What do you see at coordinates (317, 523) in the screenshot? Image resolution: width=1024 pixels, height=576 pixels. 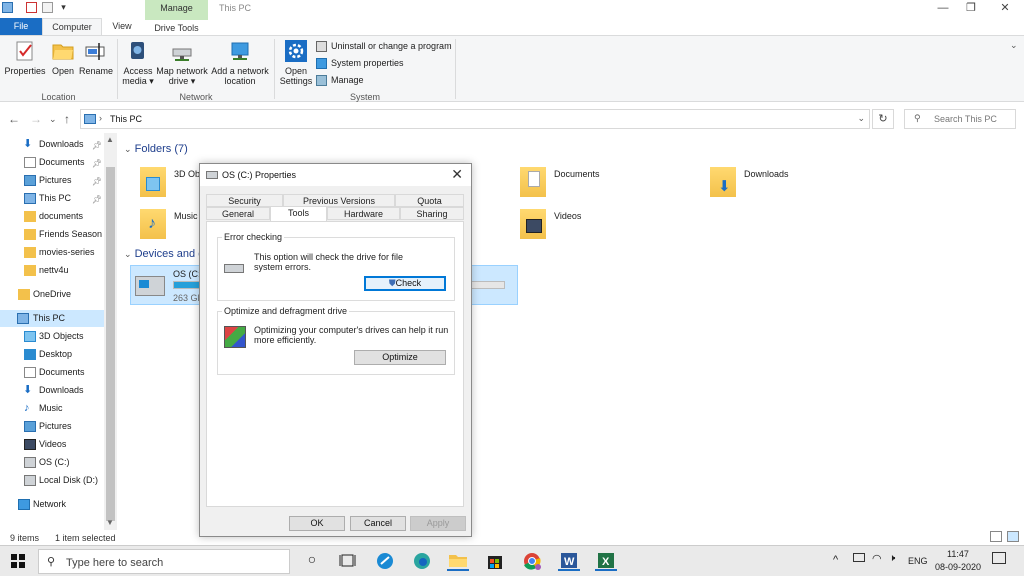 I see `ok-button: OK` at bounding box center [317, 523].